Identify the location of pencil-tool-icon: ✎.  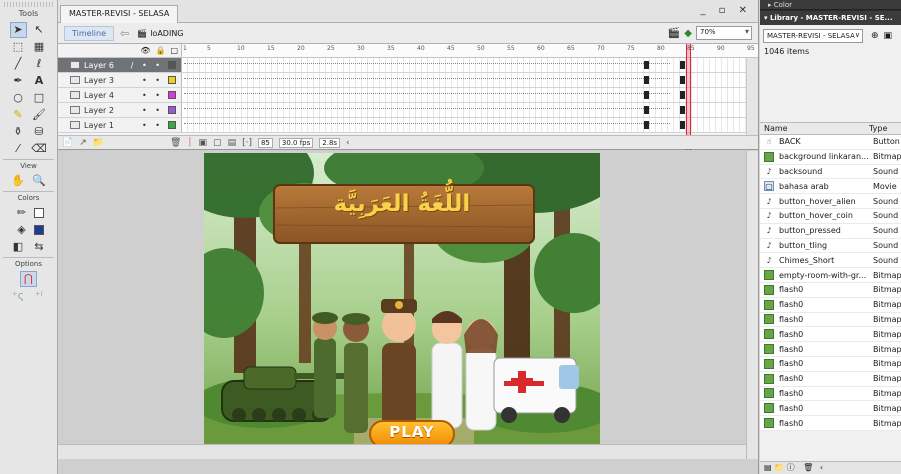
(18, 115).